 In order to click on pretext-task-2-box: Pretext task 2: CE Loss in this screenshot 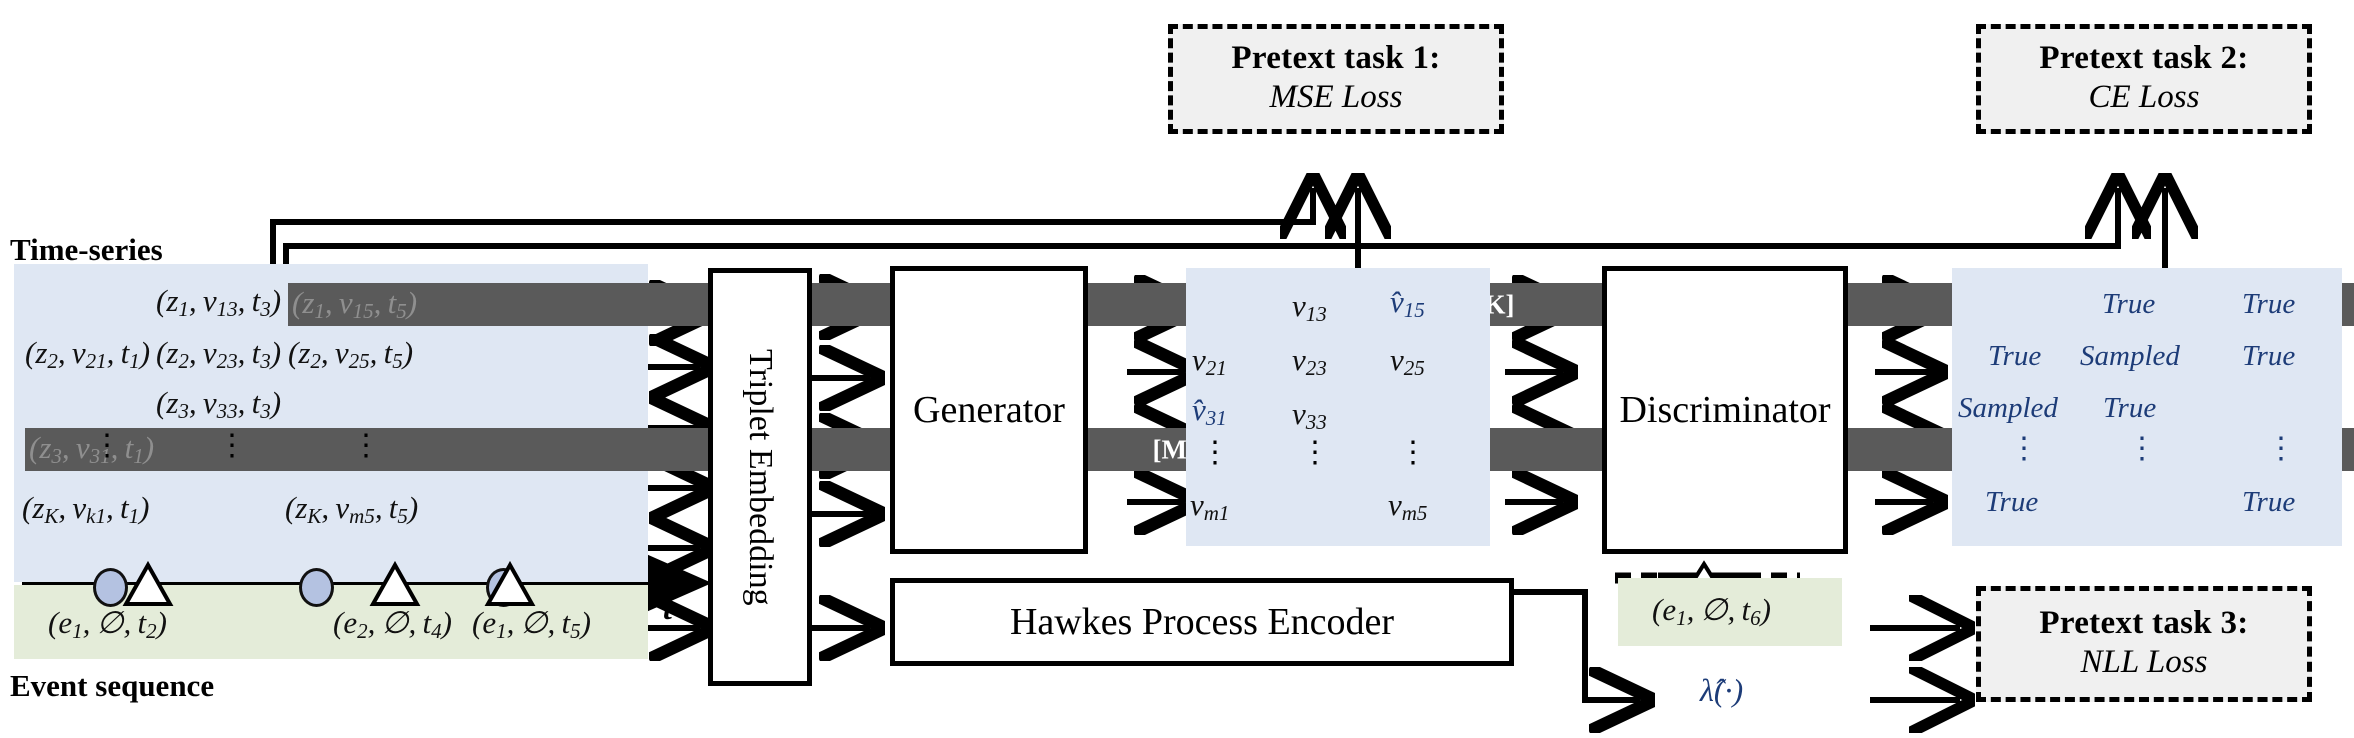, I will do `click(2144, 79)`.